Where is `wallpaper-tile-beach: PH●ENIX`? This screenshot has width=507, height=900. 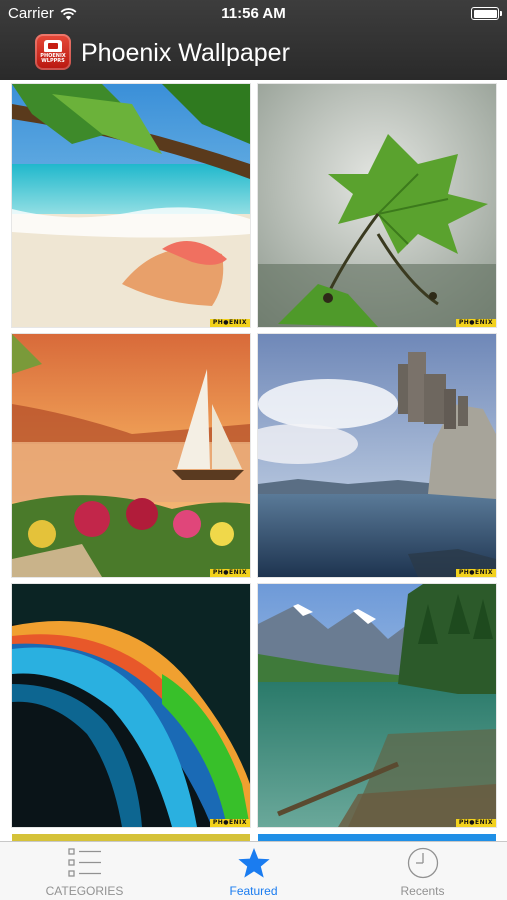
wallpaper-tile-beach: PH●ENIX is located at coordinates (131, 205).